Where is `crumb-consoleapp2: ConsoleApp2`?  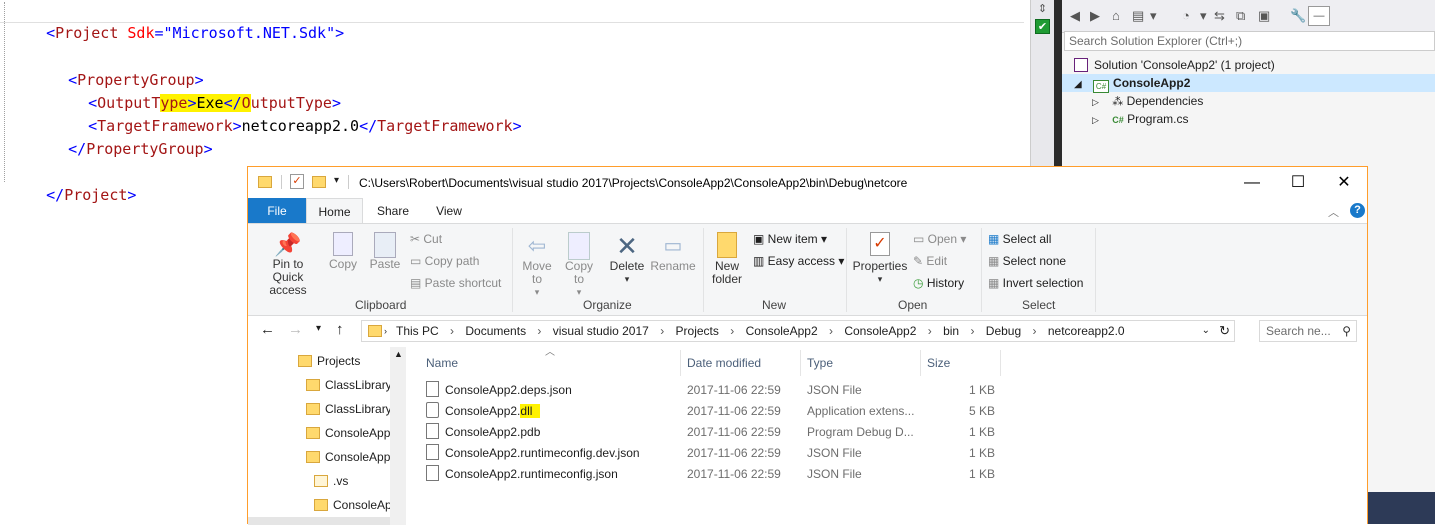 crumb-consoleapp2: ConsoleApp2 is located at coordinates (782, 331).